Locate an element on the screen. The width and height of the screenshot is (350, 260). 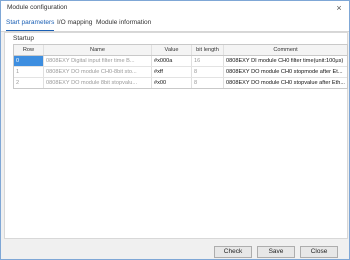
tab-io-mapping: I/O mapping is located at coordinates (74, 23).